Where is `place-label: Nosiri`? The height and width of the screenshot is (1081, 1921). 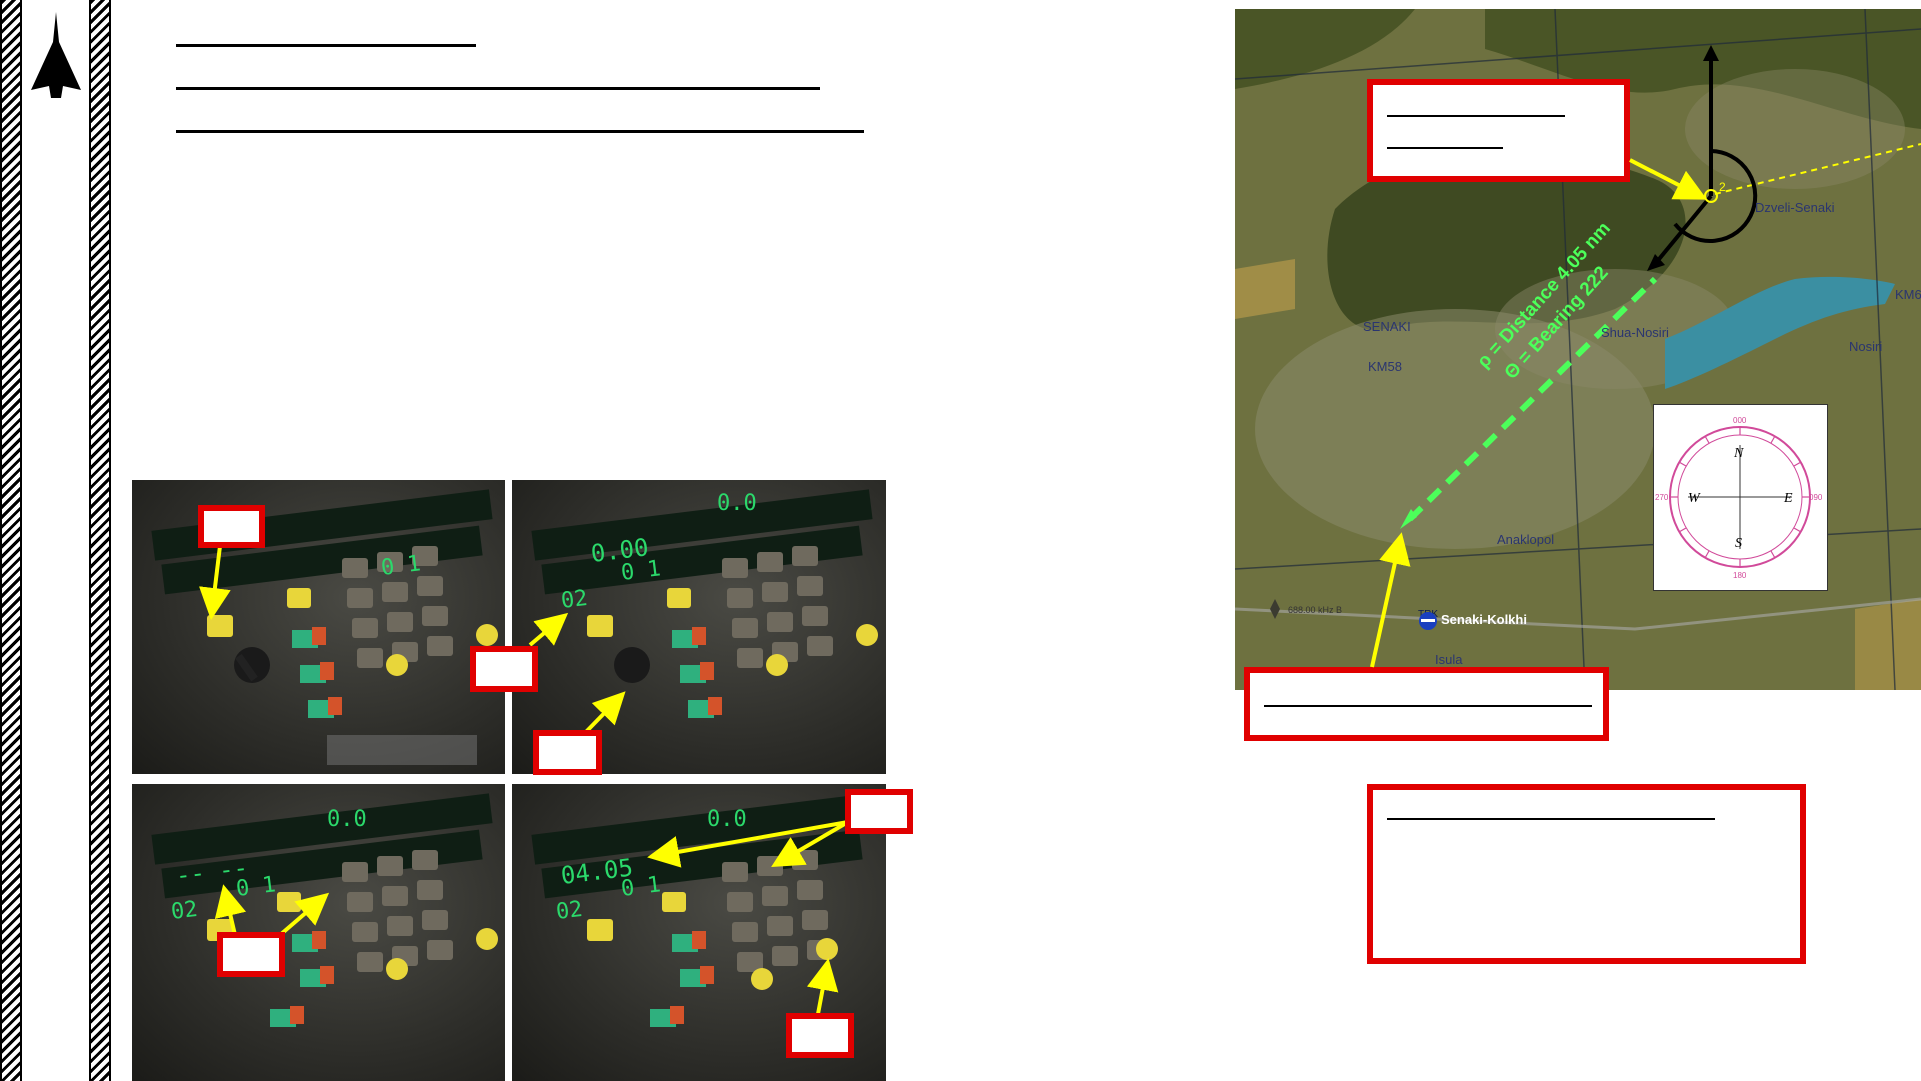
place-label: Nosiri is located at coordinates (1865, 346).